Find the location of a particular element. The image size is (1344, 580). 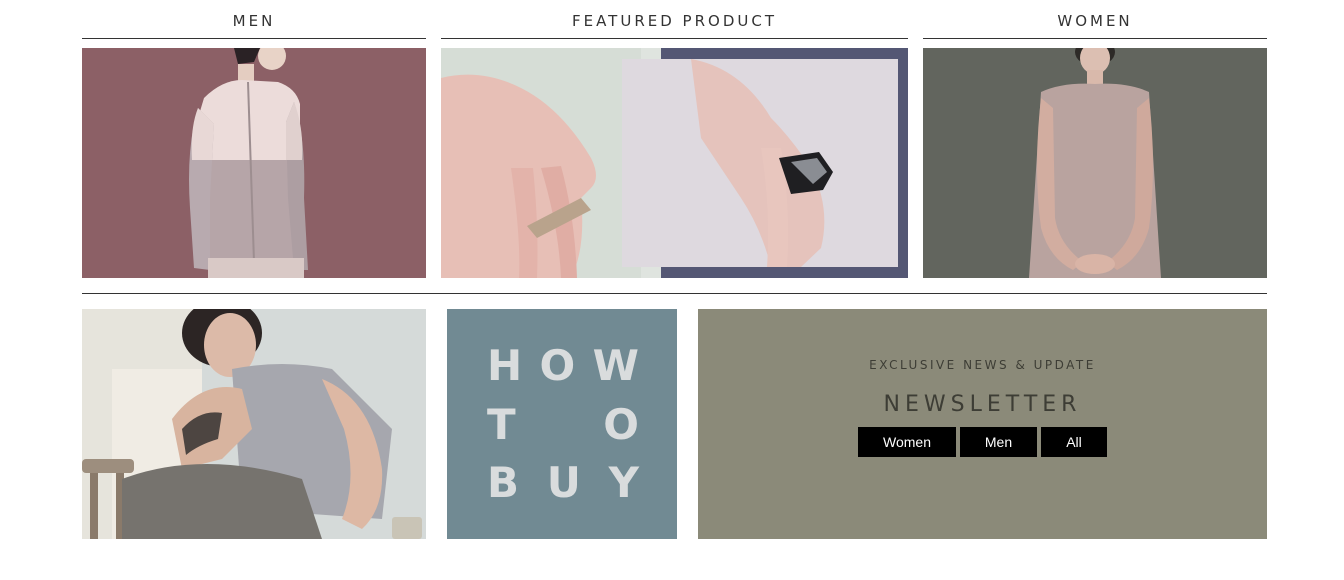

how-to-buy-row-3: B U Y is located at coordinates (563, 483).